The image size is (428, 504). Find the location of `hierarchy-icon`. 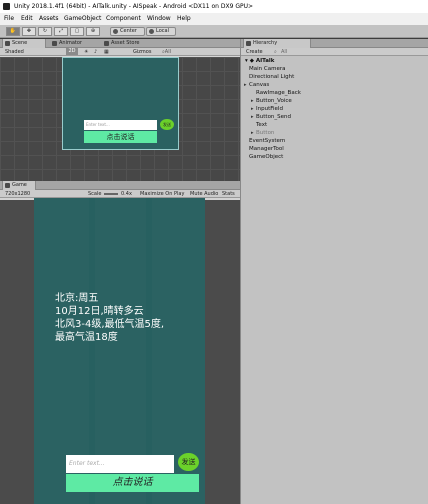

hierarchy-icon is located at coordinates (248, 43).